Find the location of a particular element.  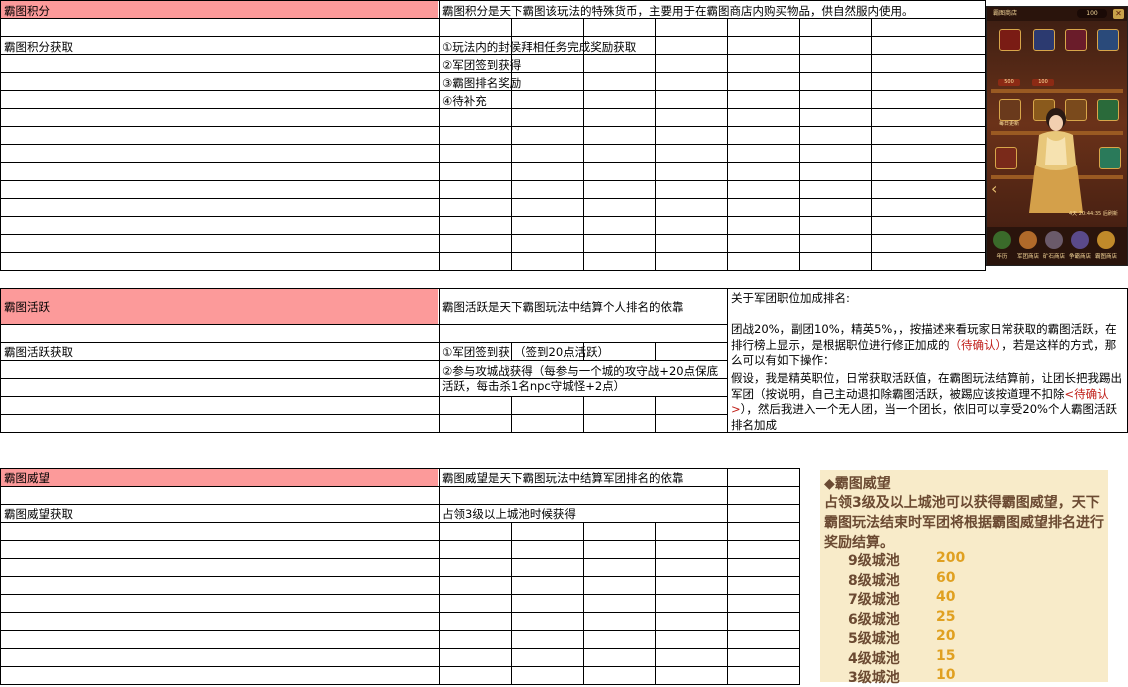

points-acquire-label: 霸图积分获取 is located at coordinates (38, 47).